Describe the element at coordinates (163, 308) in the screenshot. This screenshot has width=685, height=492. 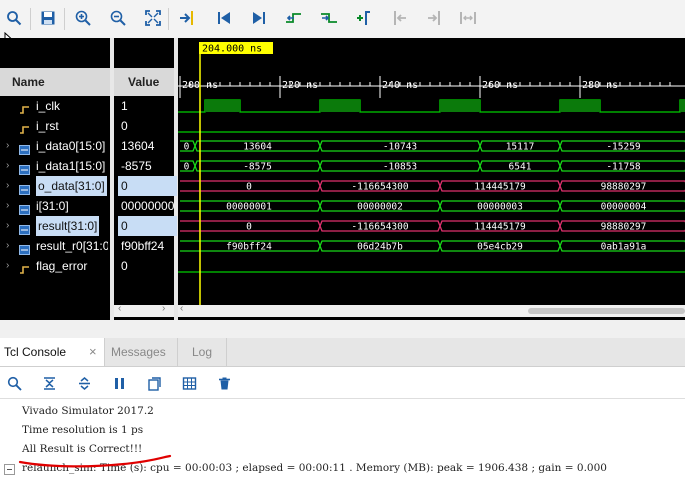
I see `scroll-right-icon: ›` at that location.